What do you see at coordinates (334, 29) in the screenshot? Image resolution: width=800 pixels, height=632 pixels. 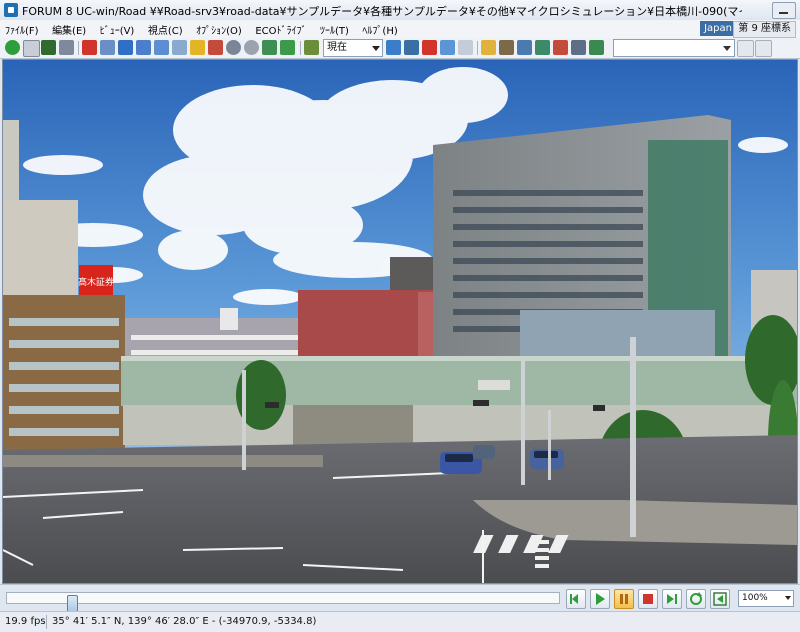 I see `menu-tools: ﾂｰﾙ(T)` at bounding box center [334, 29].